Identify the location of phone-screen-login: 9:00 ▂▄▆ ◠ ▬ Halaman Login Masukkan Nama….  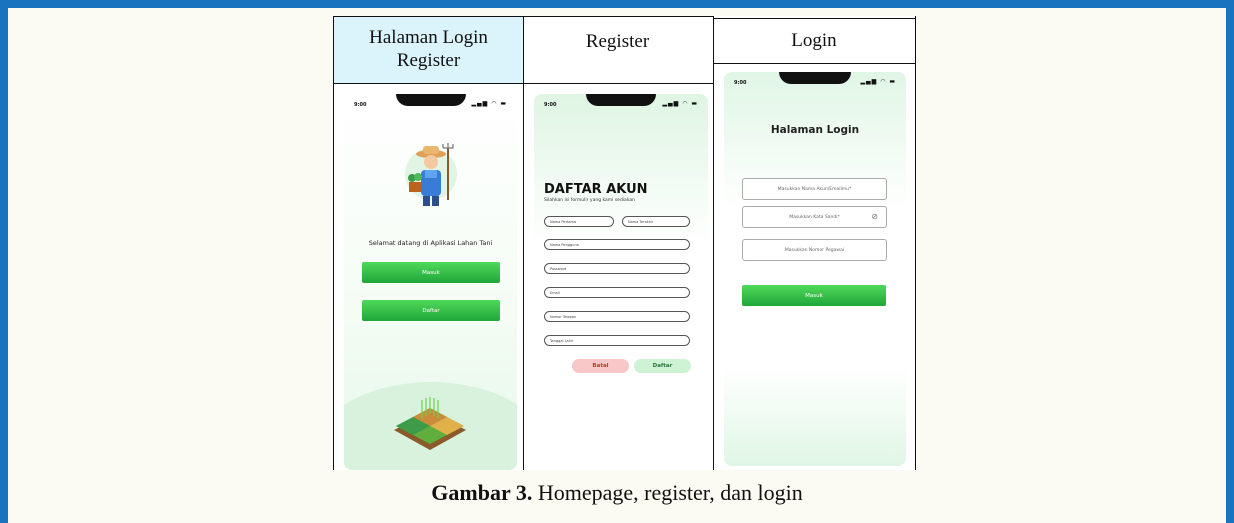
(815, 269).